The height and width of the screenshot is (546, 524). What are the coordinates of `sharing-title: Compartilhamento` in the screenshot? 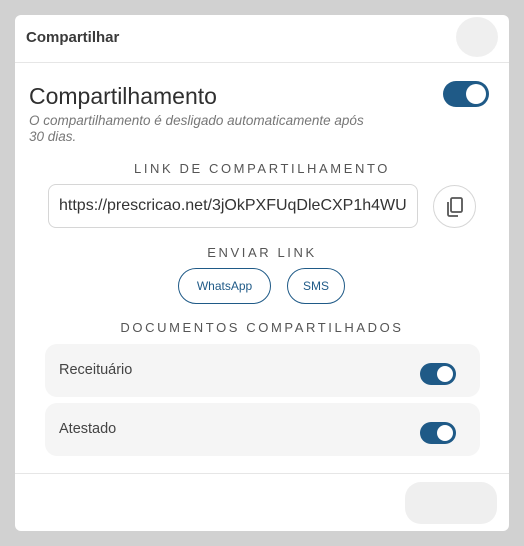 It's located at (123, 96).